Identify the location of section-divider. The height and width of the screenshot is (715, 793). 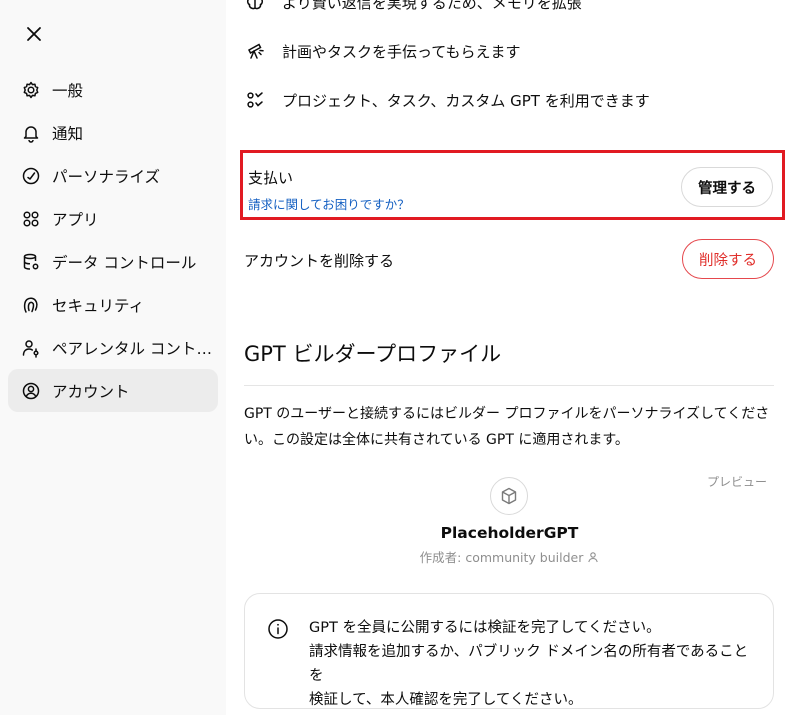
(509, 385).